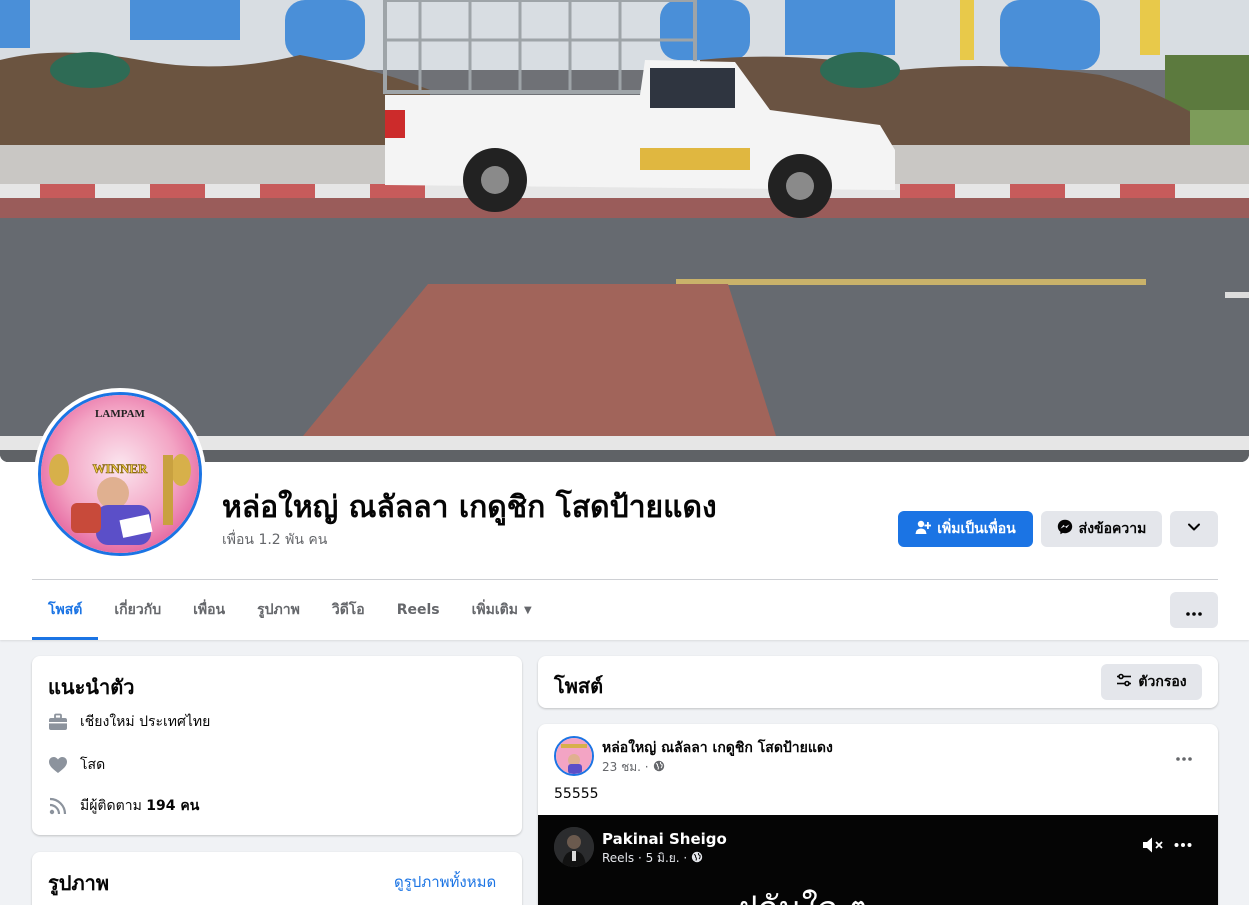 Image resolution: width=1249 pixels, height=905 pixels. I want to click on tab-about: เกี่ยวกับ, so click(137, 610).